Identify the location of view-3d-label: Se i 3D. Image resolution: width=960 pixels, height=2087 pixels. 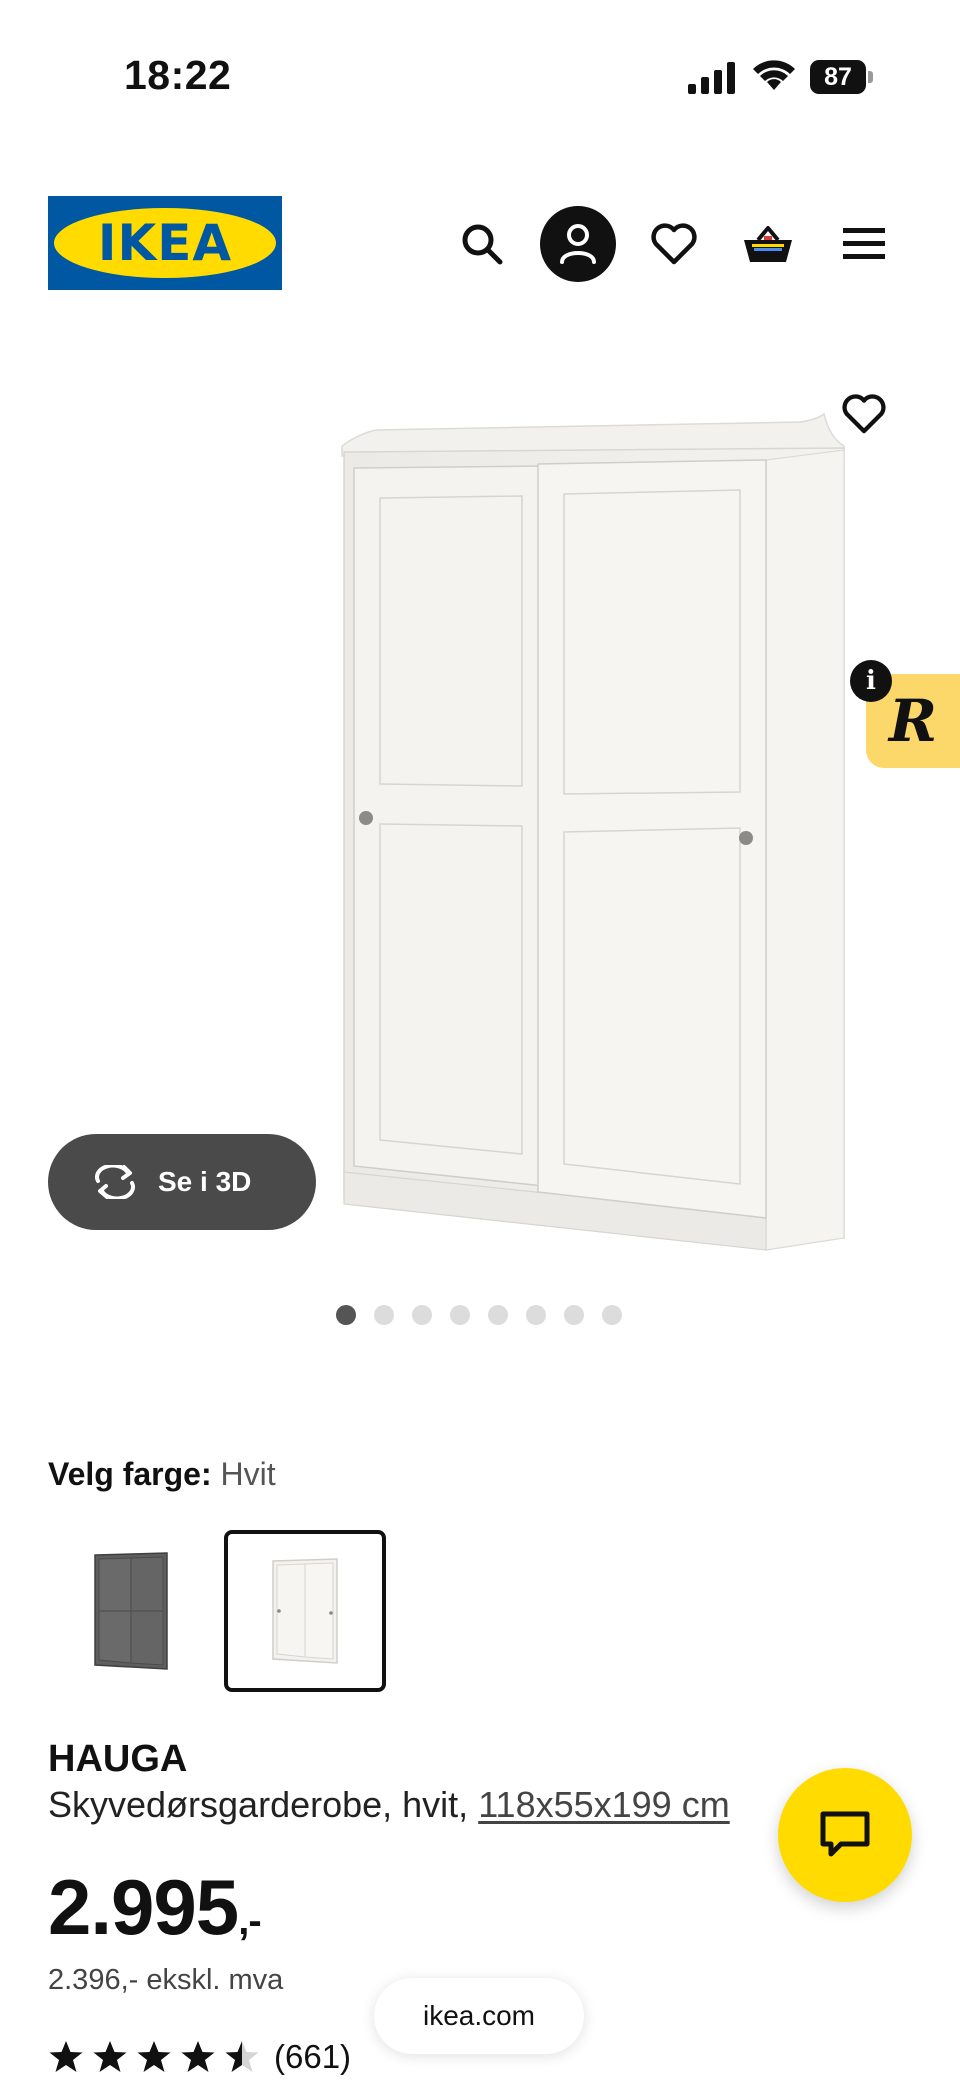
(205, 1181).